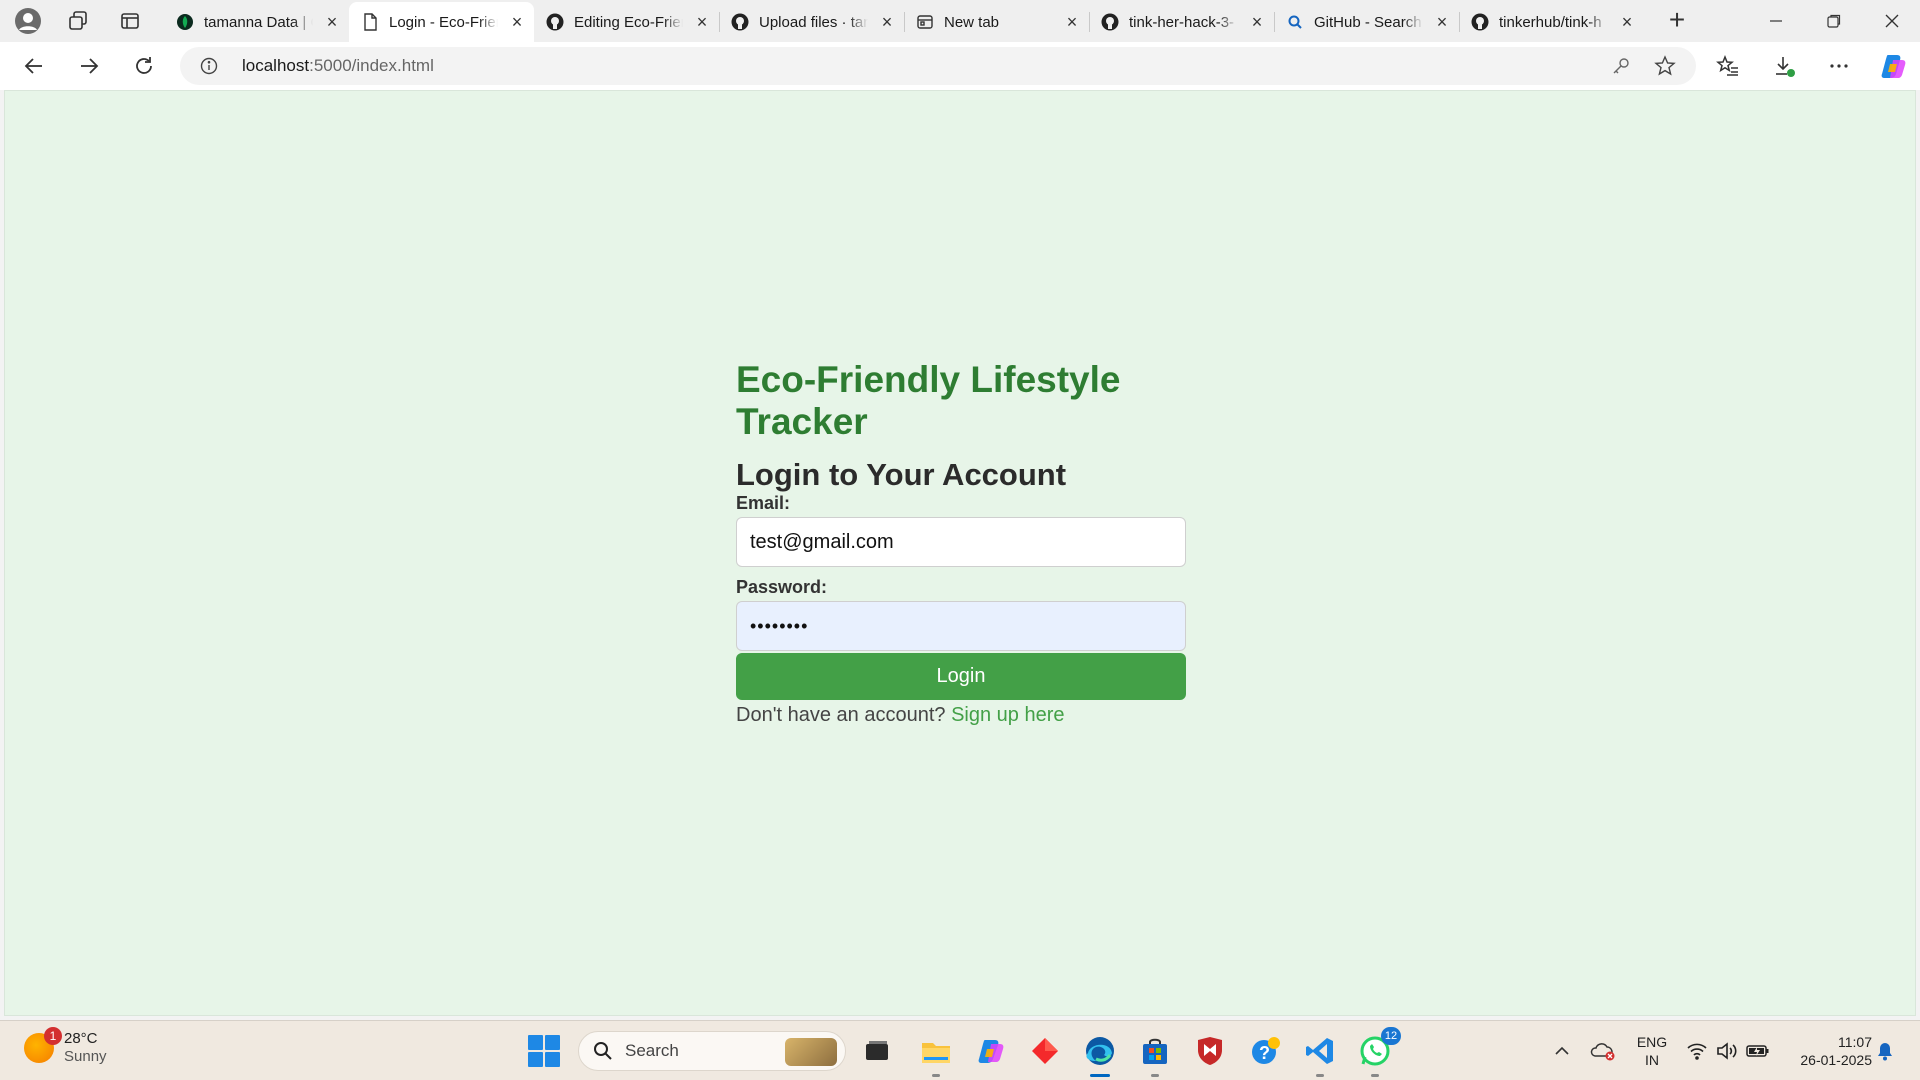 This screenshot has width=1920, height=1080. I want to click on notification-bell-icon, so click(1885, 1050).